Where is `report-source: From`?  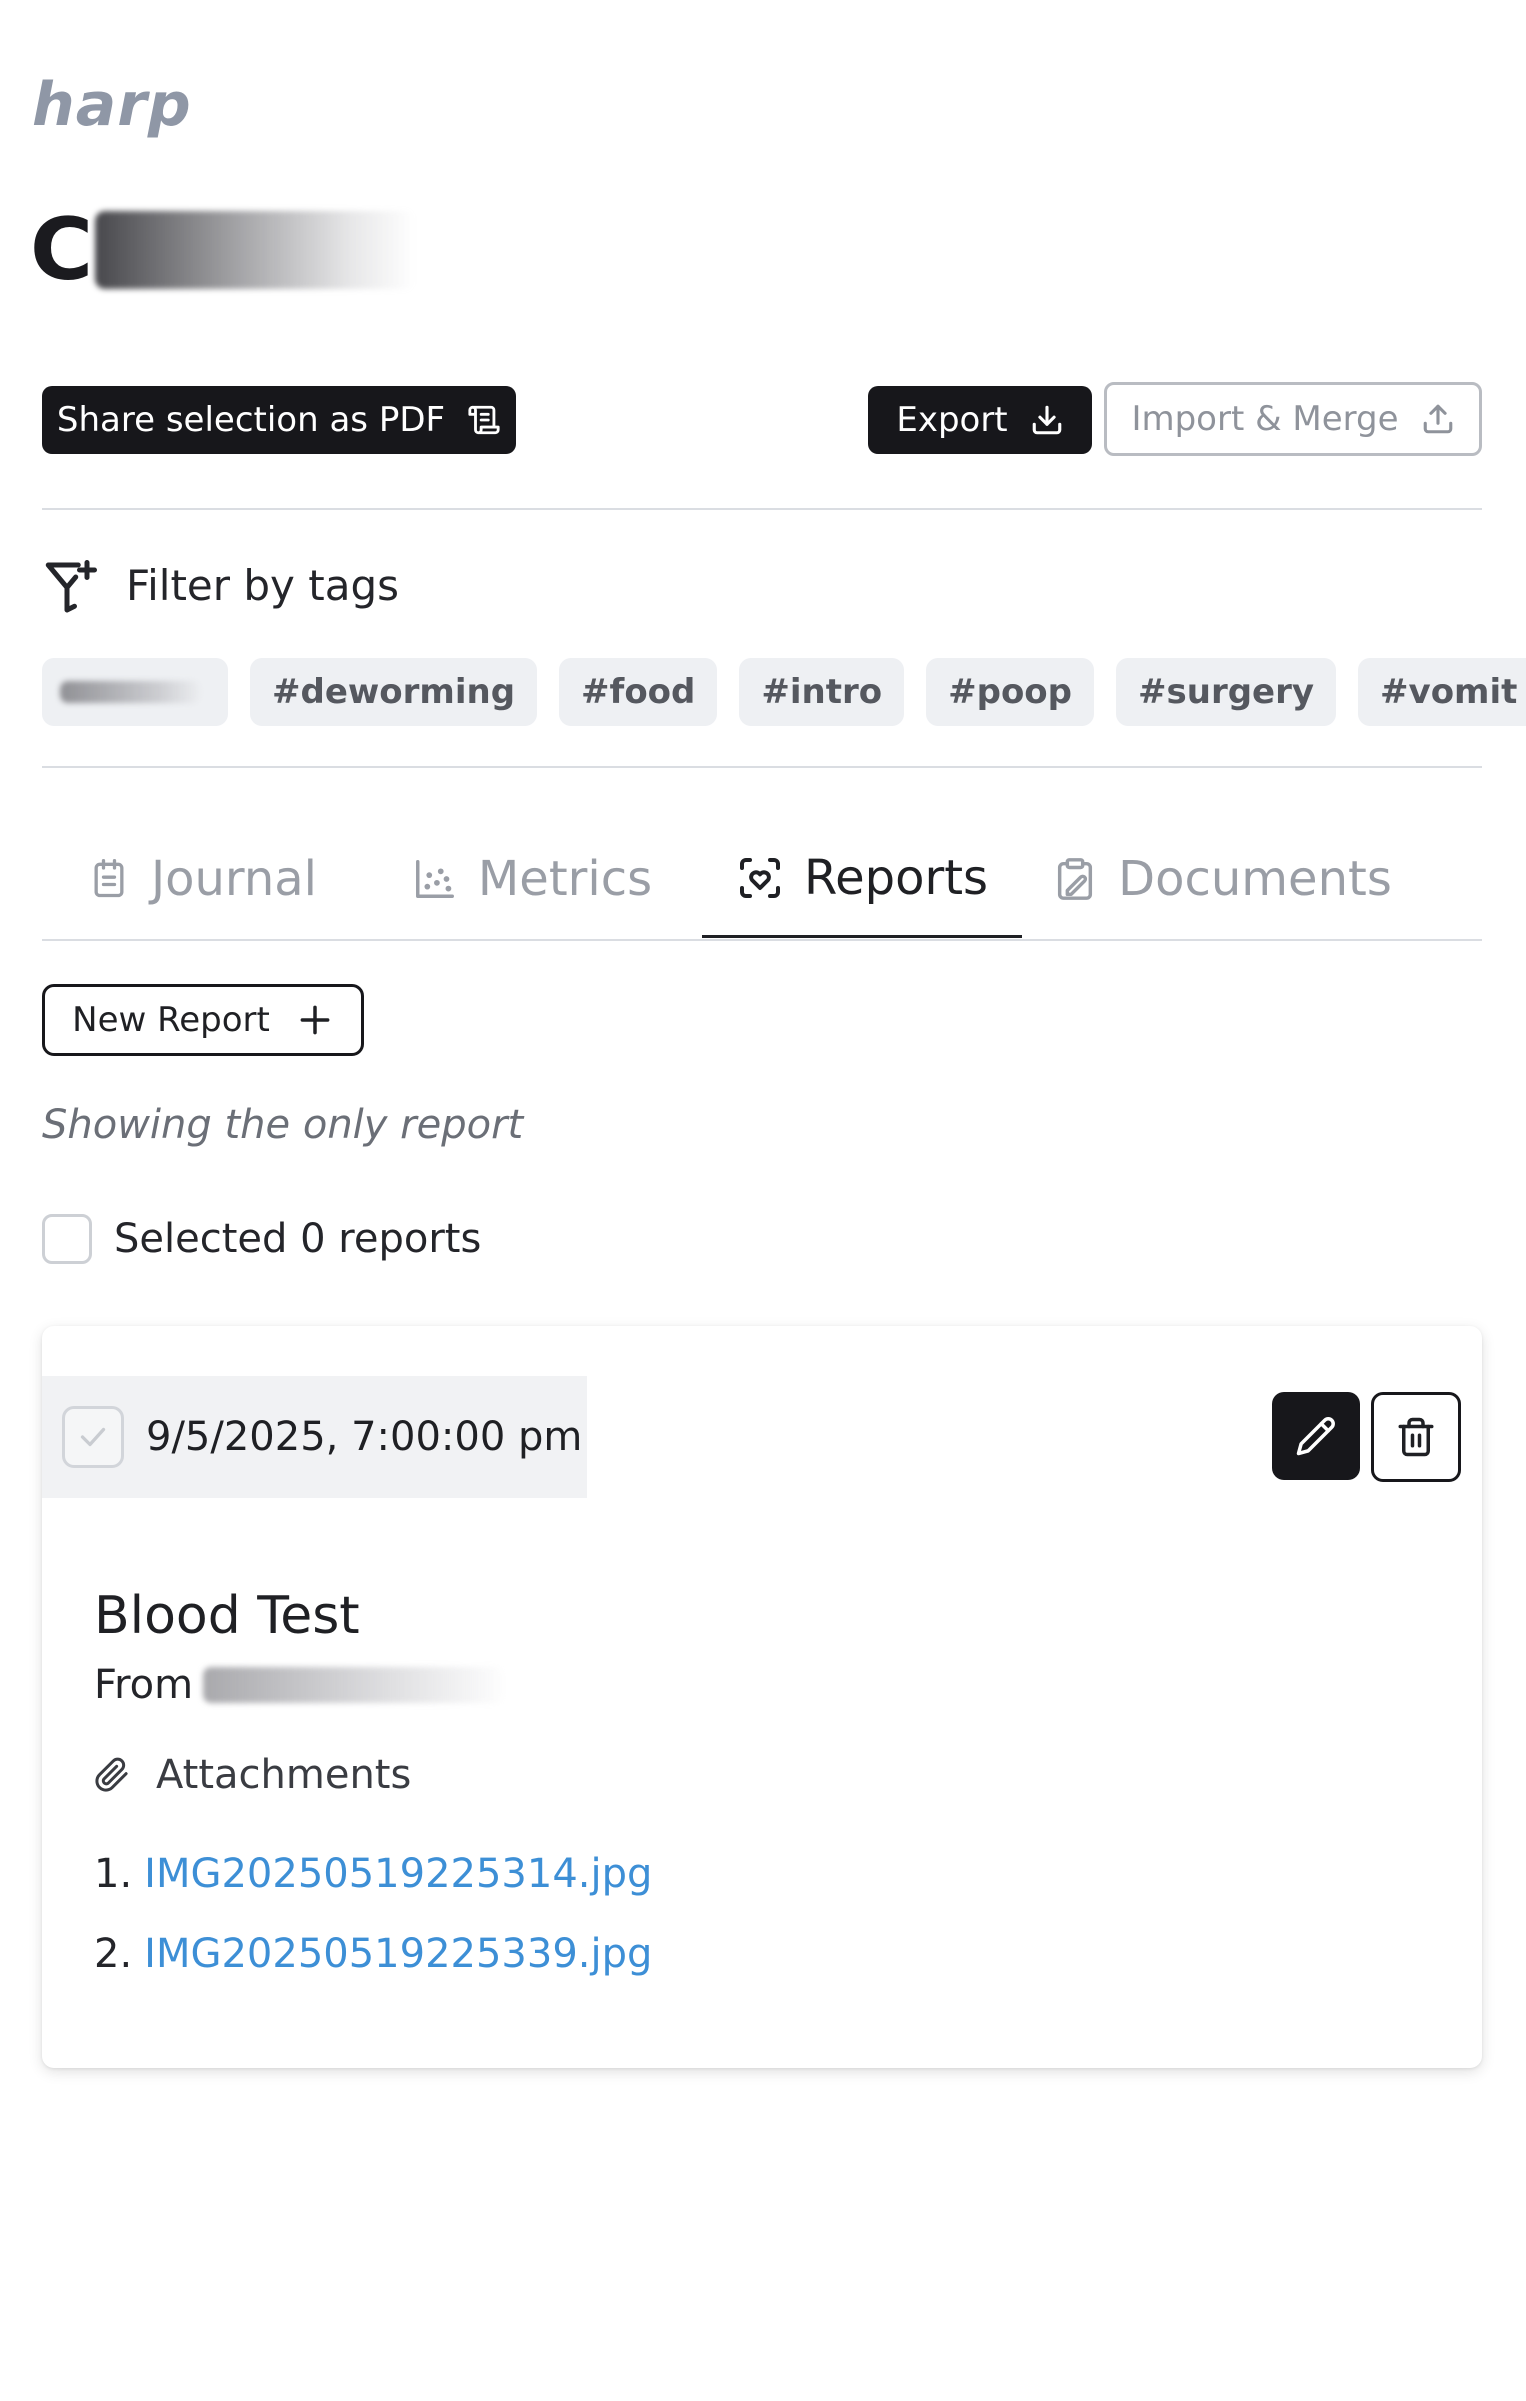
report-source: From is located at coordinates (299, 1685).